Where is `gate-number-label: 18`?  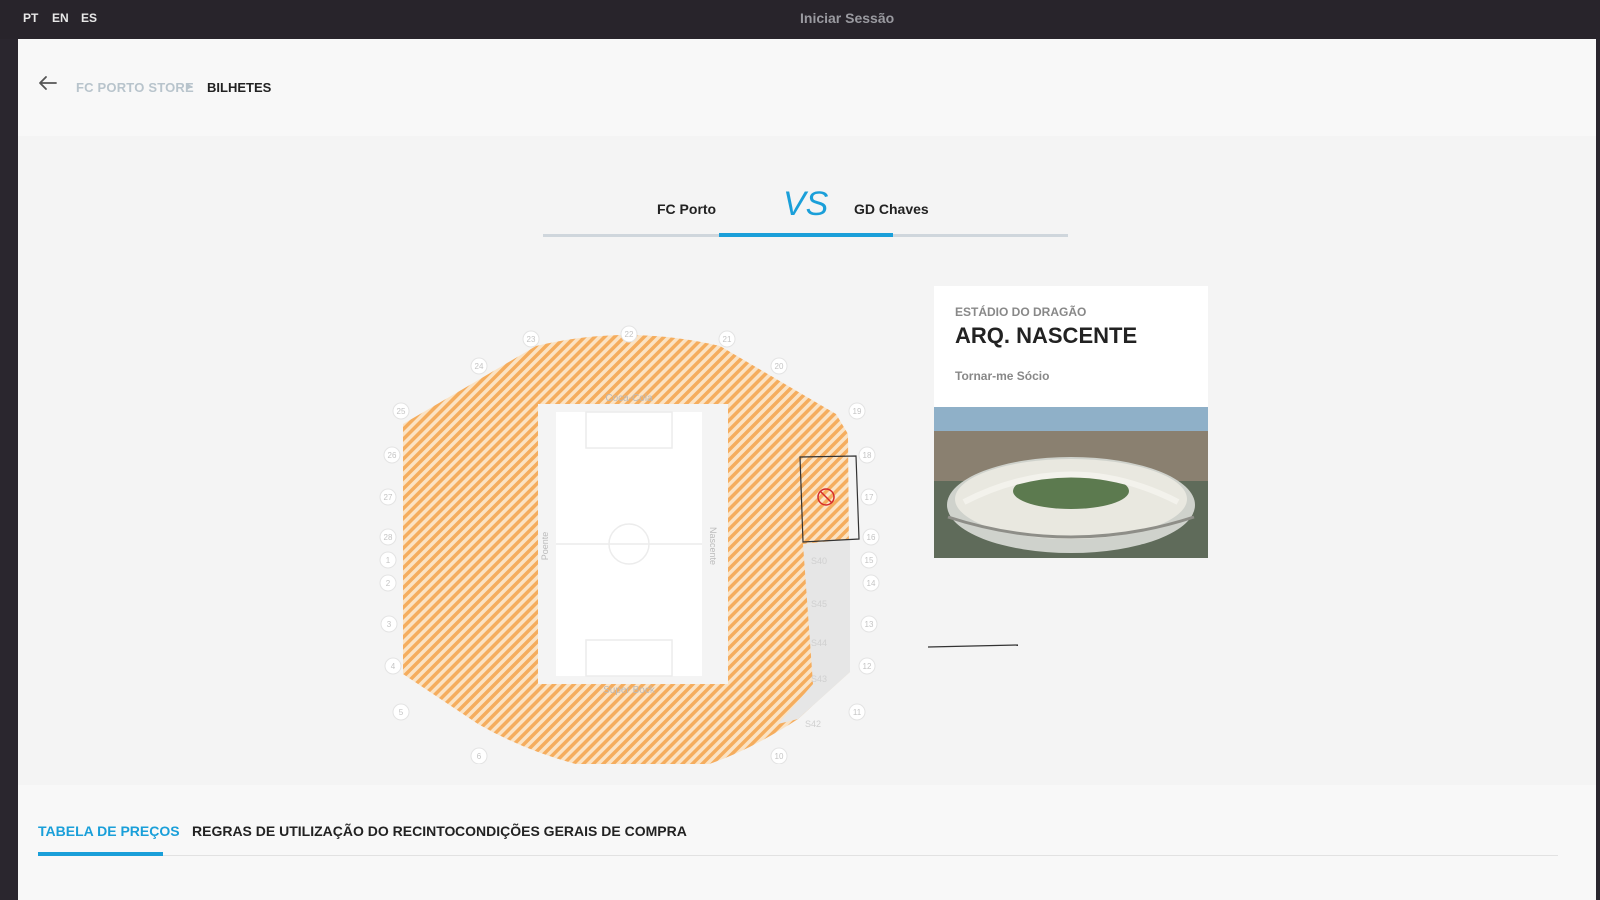 gate-number-label: 18 is located at coordinates (867, 455).